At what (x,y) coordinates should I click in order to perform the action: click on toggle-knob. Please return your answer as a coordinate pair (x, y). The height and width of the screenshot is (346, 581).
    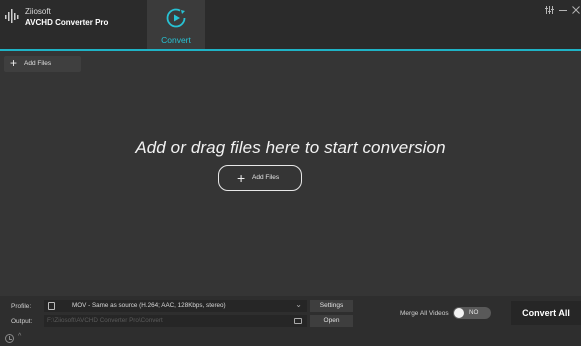
    Looking at the image, I should click on (459, 313).